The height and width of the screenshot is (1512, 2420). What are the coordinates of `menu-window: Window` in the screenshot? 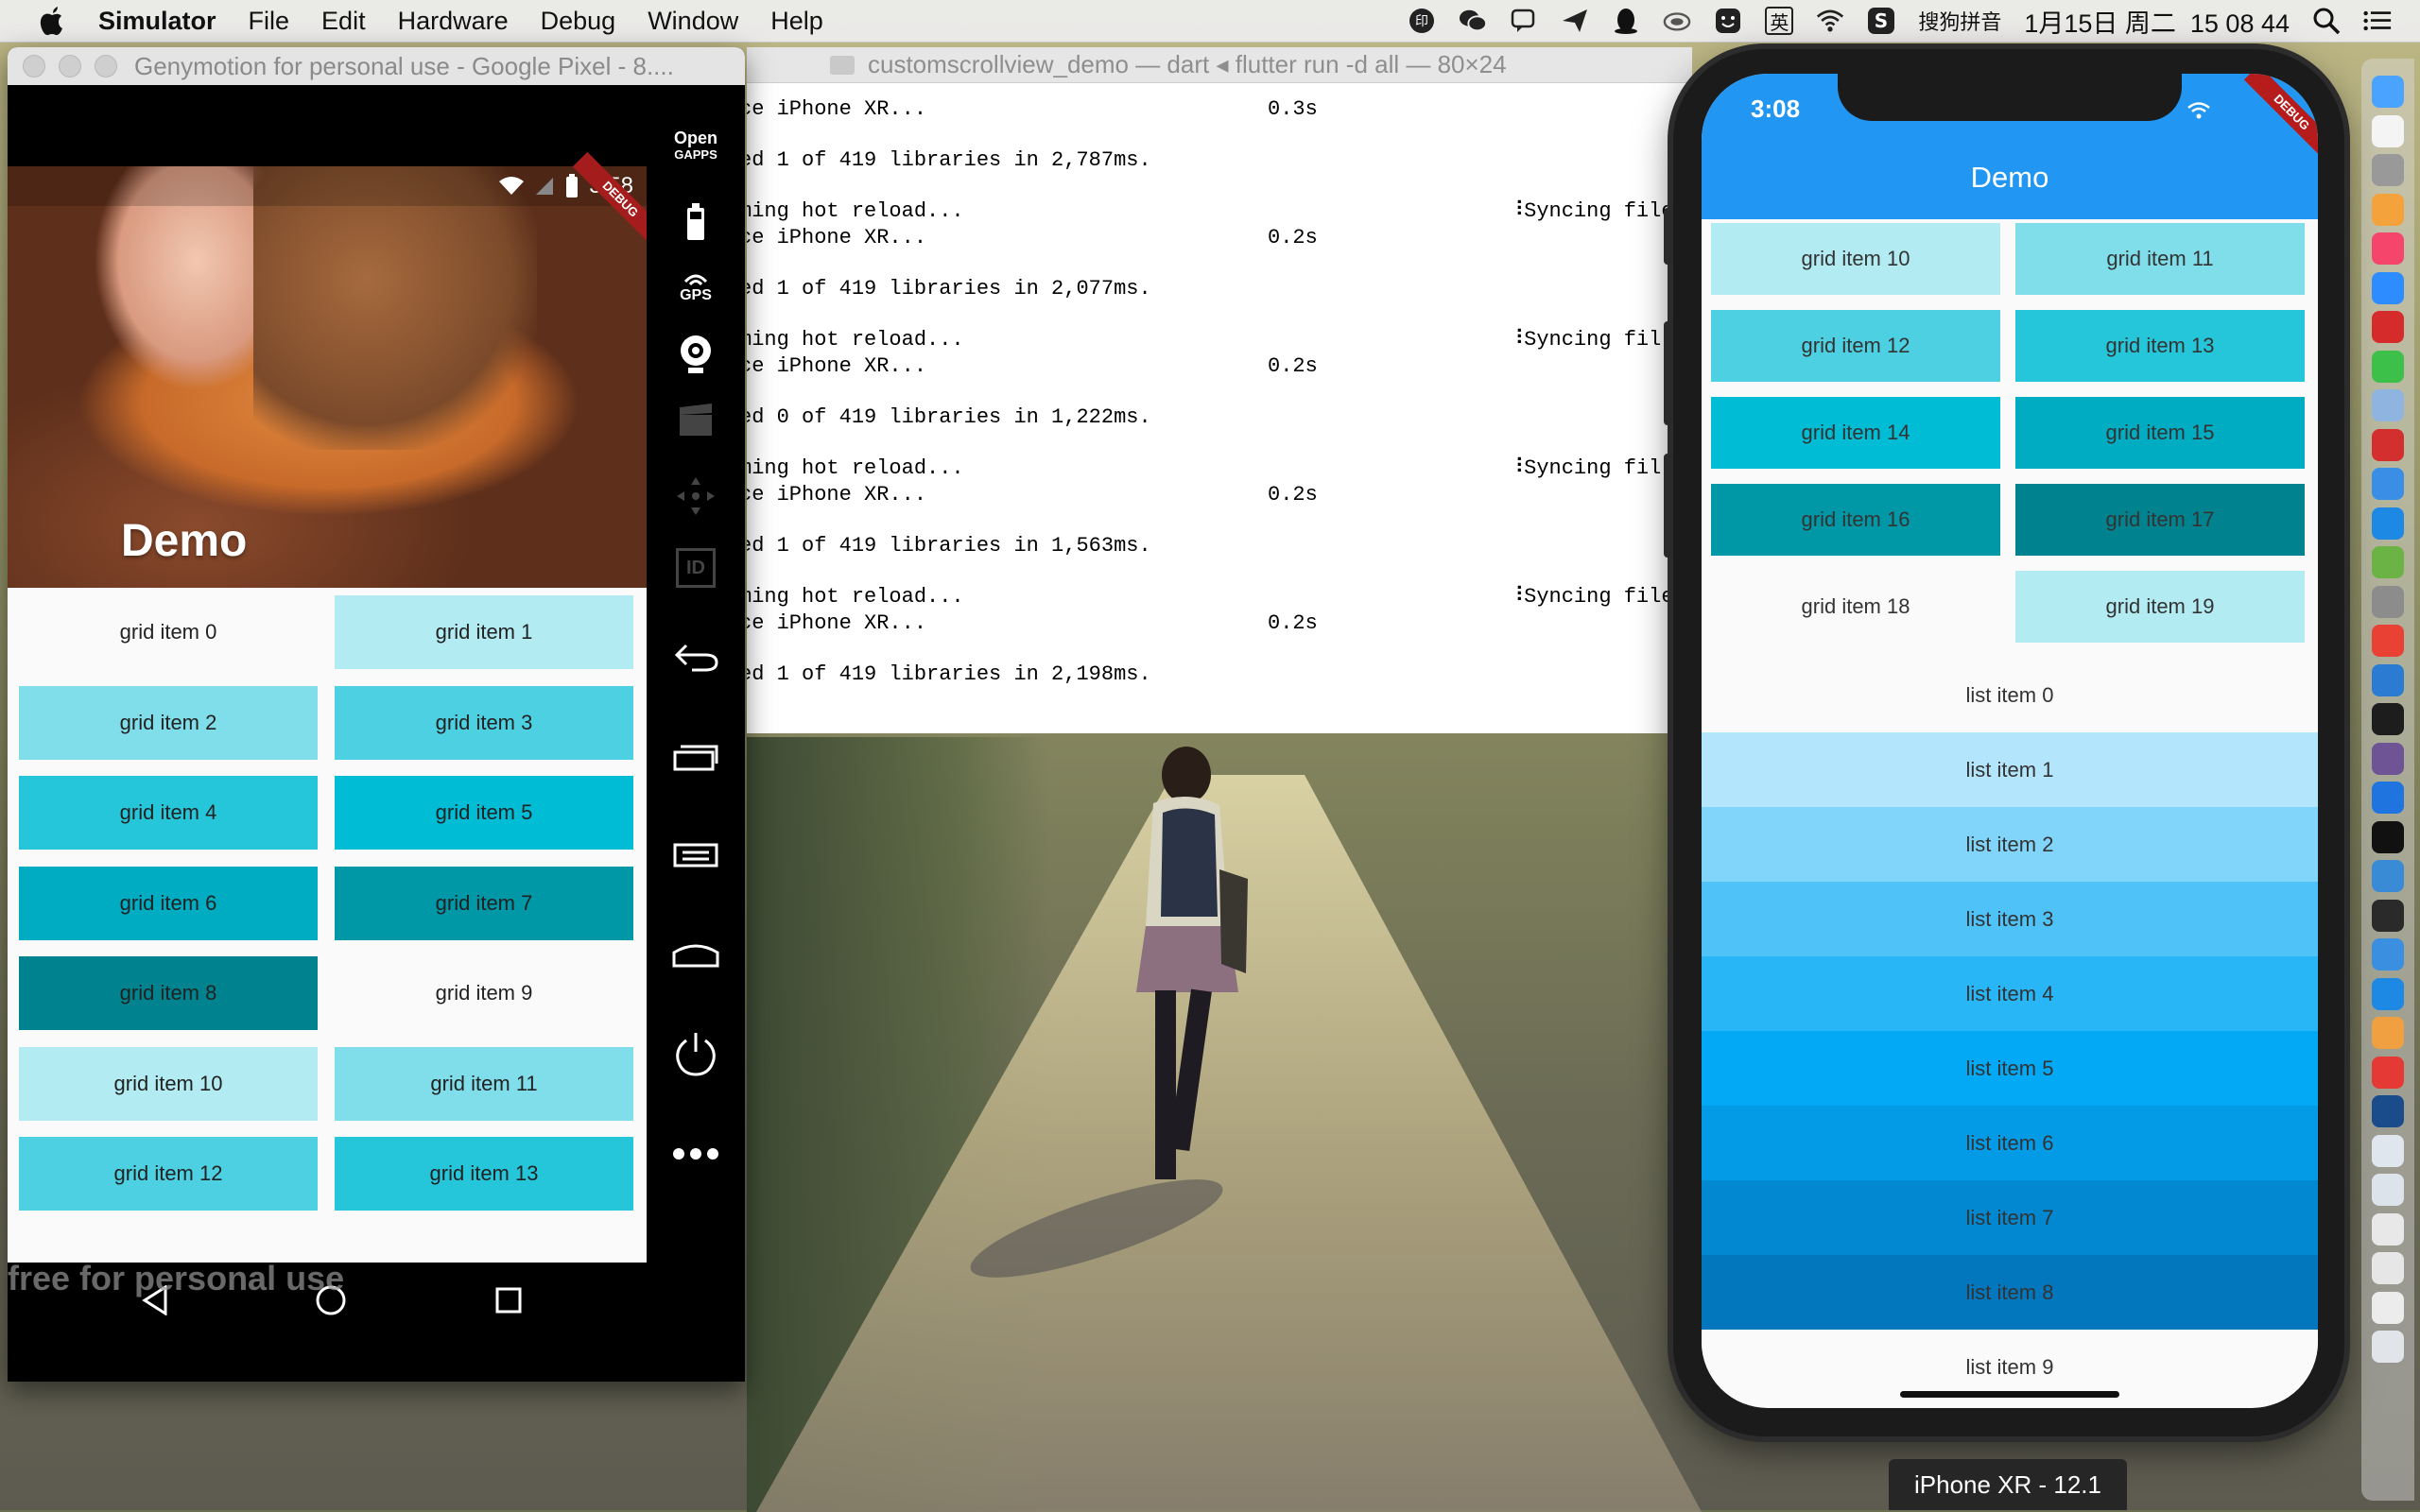 It's located at (693, 21).